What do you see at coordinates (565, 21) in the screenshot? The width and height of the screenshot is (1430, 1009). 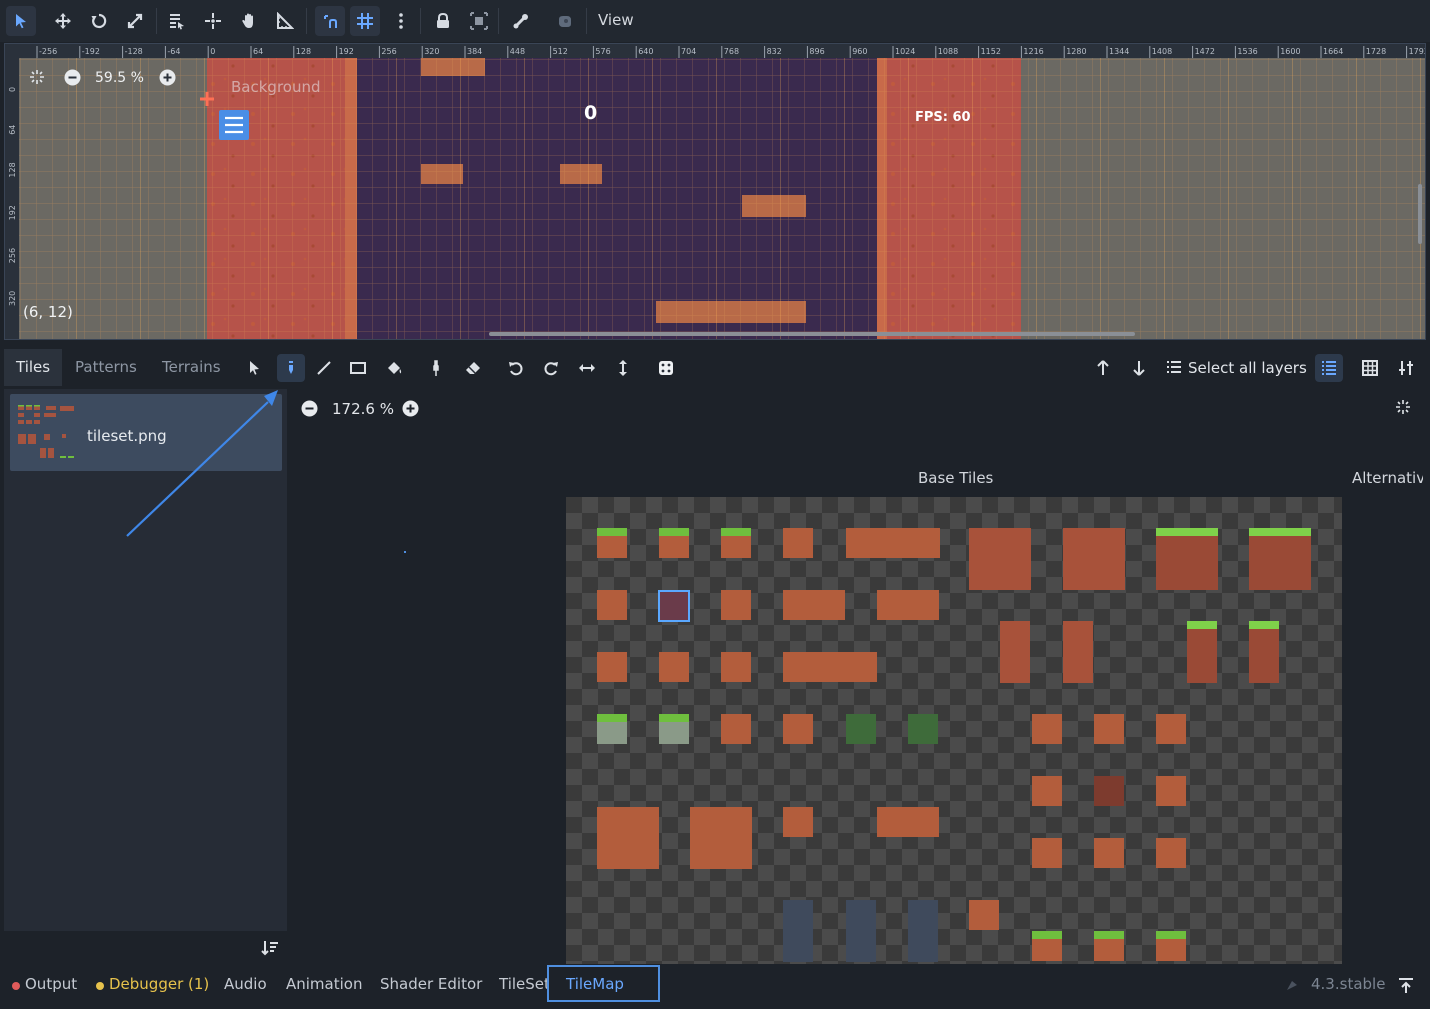 I see `camera-override-button` at bounding box center [565, 21].